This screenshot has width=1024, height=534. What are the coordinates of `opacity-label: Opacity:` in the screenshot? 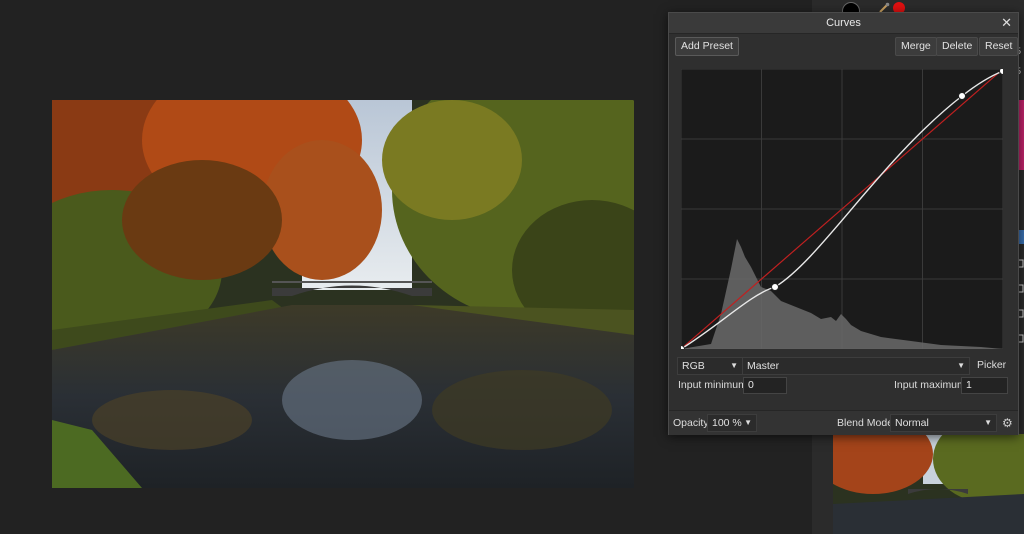 It's located at (692, 423).